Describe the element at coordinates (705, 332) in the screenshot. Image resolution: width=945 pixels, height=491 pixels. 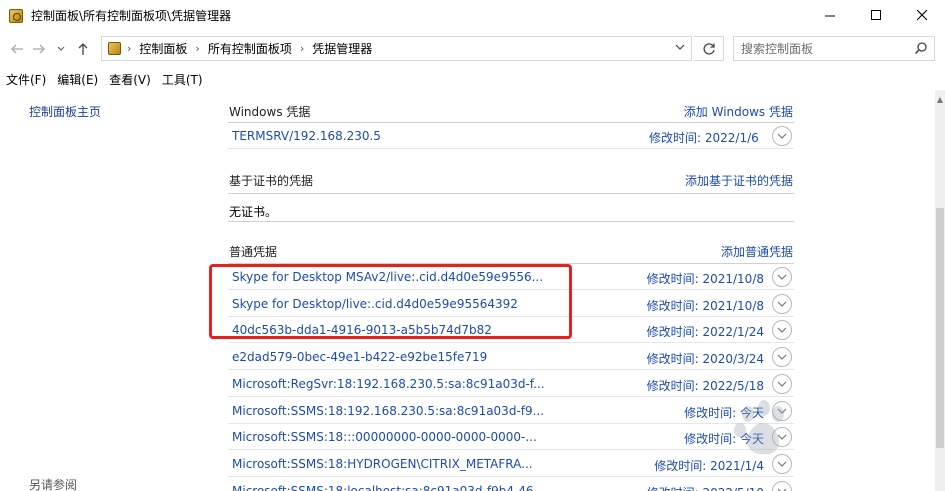
I see `credential-modified: 修改时间: 2022/1/24` at that location.